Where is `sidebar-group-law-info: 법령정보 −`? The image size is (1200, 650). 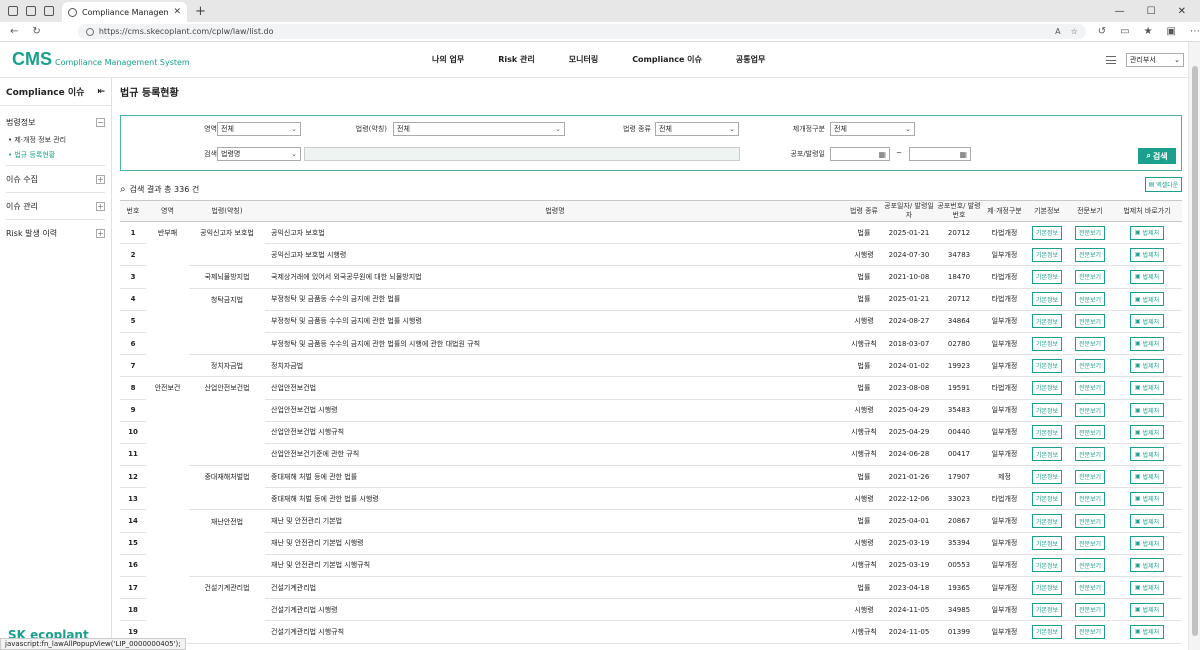
sidebar-group-law-info: 법령정보 − is located at coordinates (55, 122).